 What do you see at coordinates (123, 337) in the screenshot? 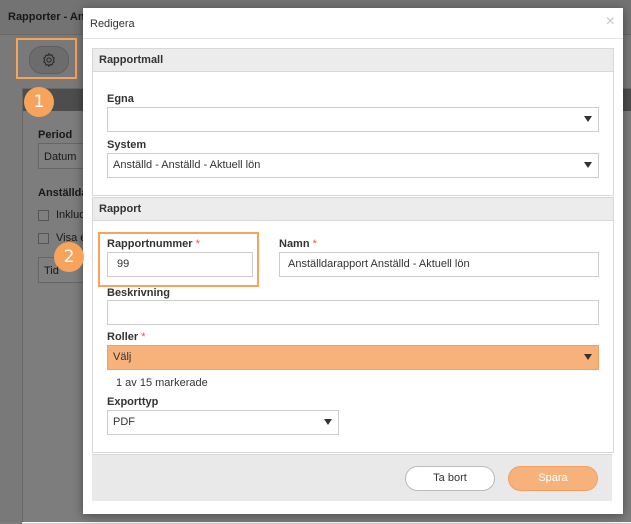
I see `roles-label-text: Roller` at bounding box center [123, 337].